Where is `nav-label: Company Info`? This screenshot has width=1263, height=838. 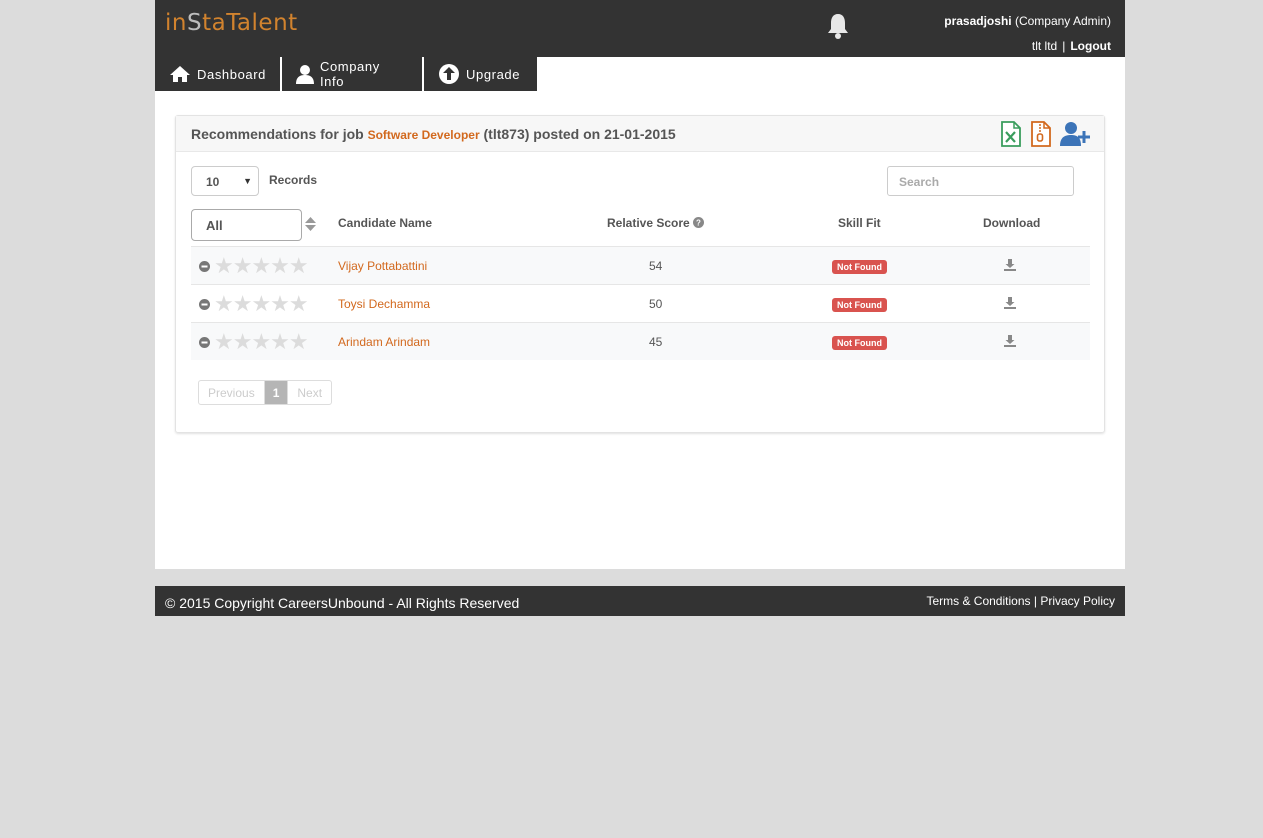 nav-label: Company Info is located at coordinates (349, 74).